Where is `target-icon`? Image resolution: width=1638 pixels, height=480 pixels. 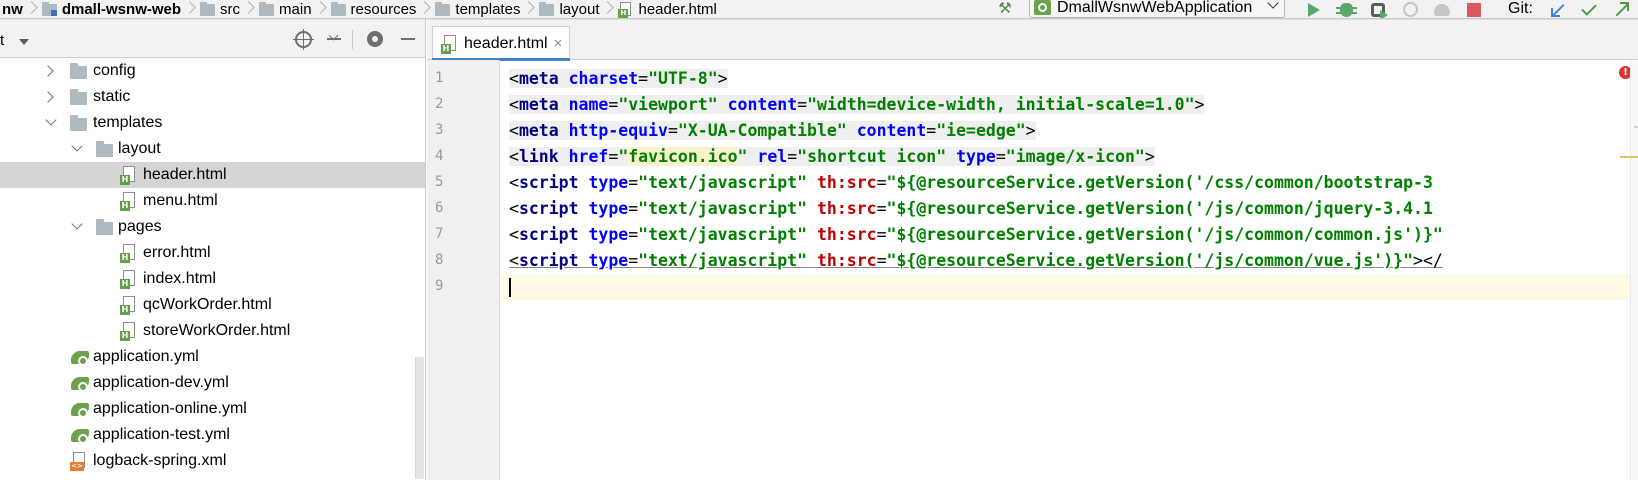 target-icon is located at coordinates (303, 39).